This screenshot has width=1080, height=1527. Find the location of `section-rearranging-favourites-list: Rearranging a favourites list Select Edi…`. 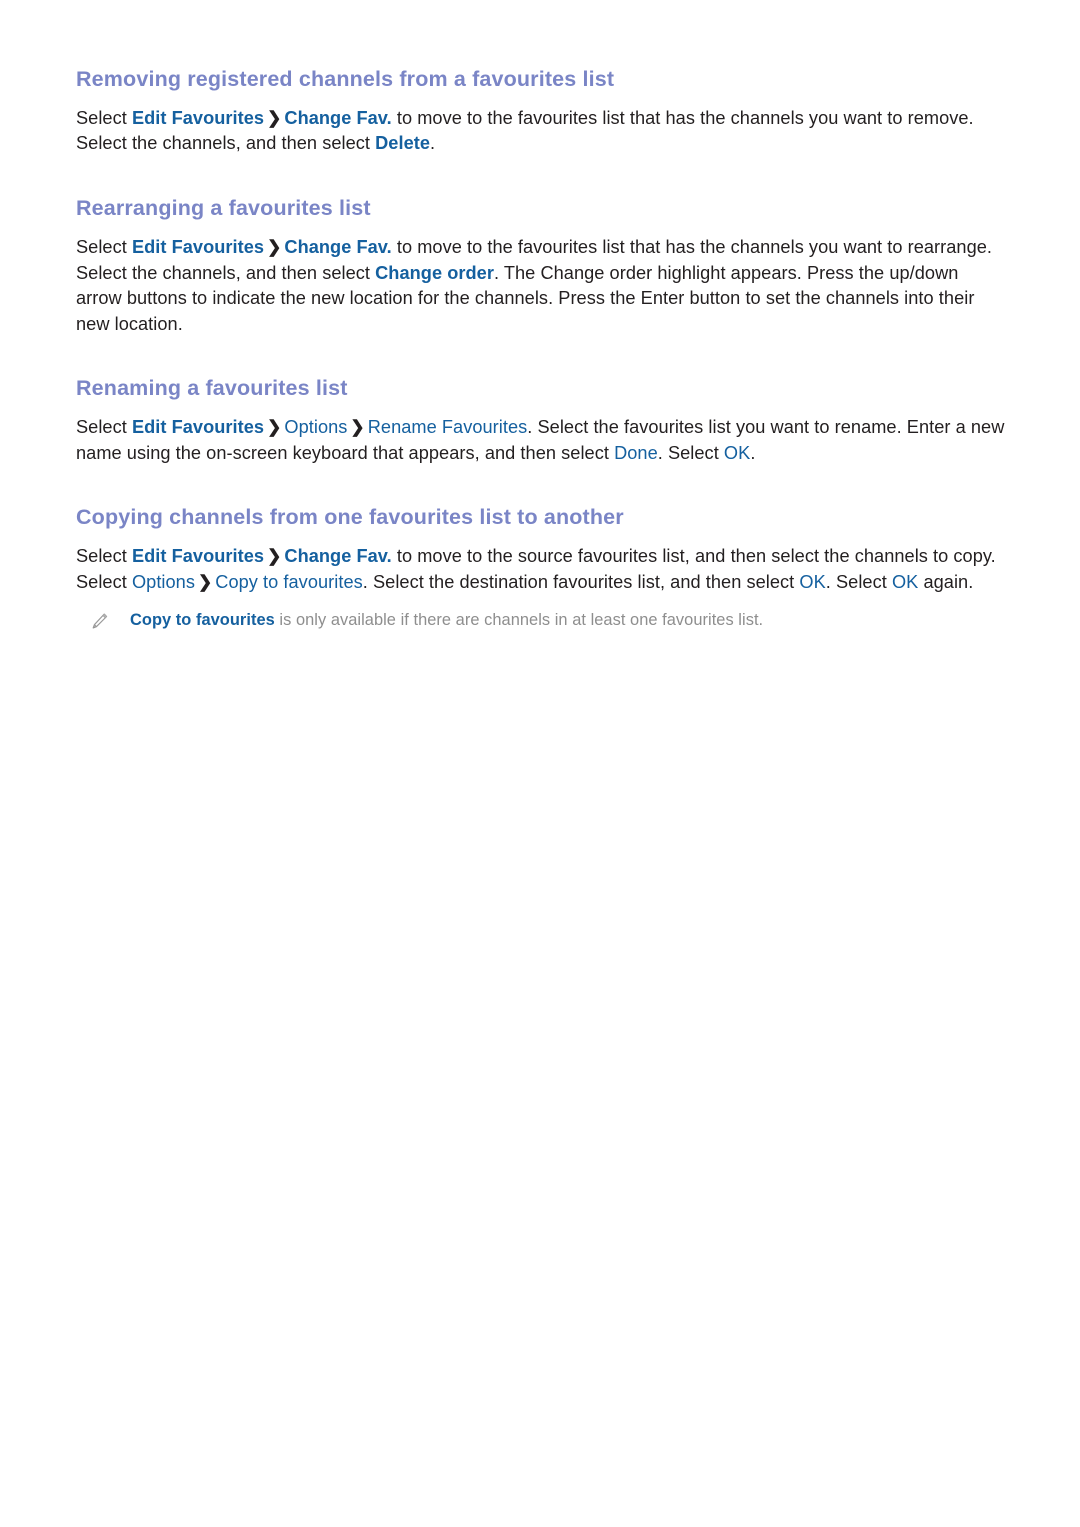

section-rearranging-favourites-list: Rearranging a favourites list Select Edi… is located at coordinates (541, 266).